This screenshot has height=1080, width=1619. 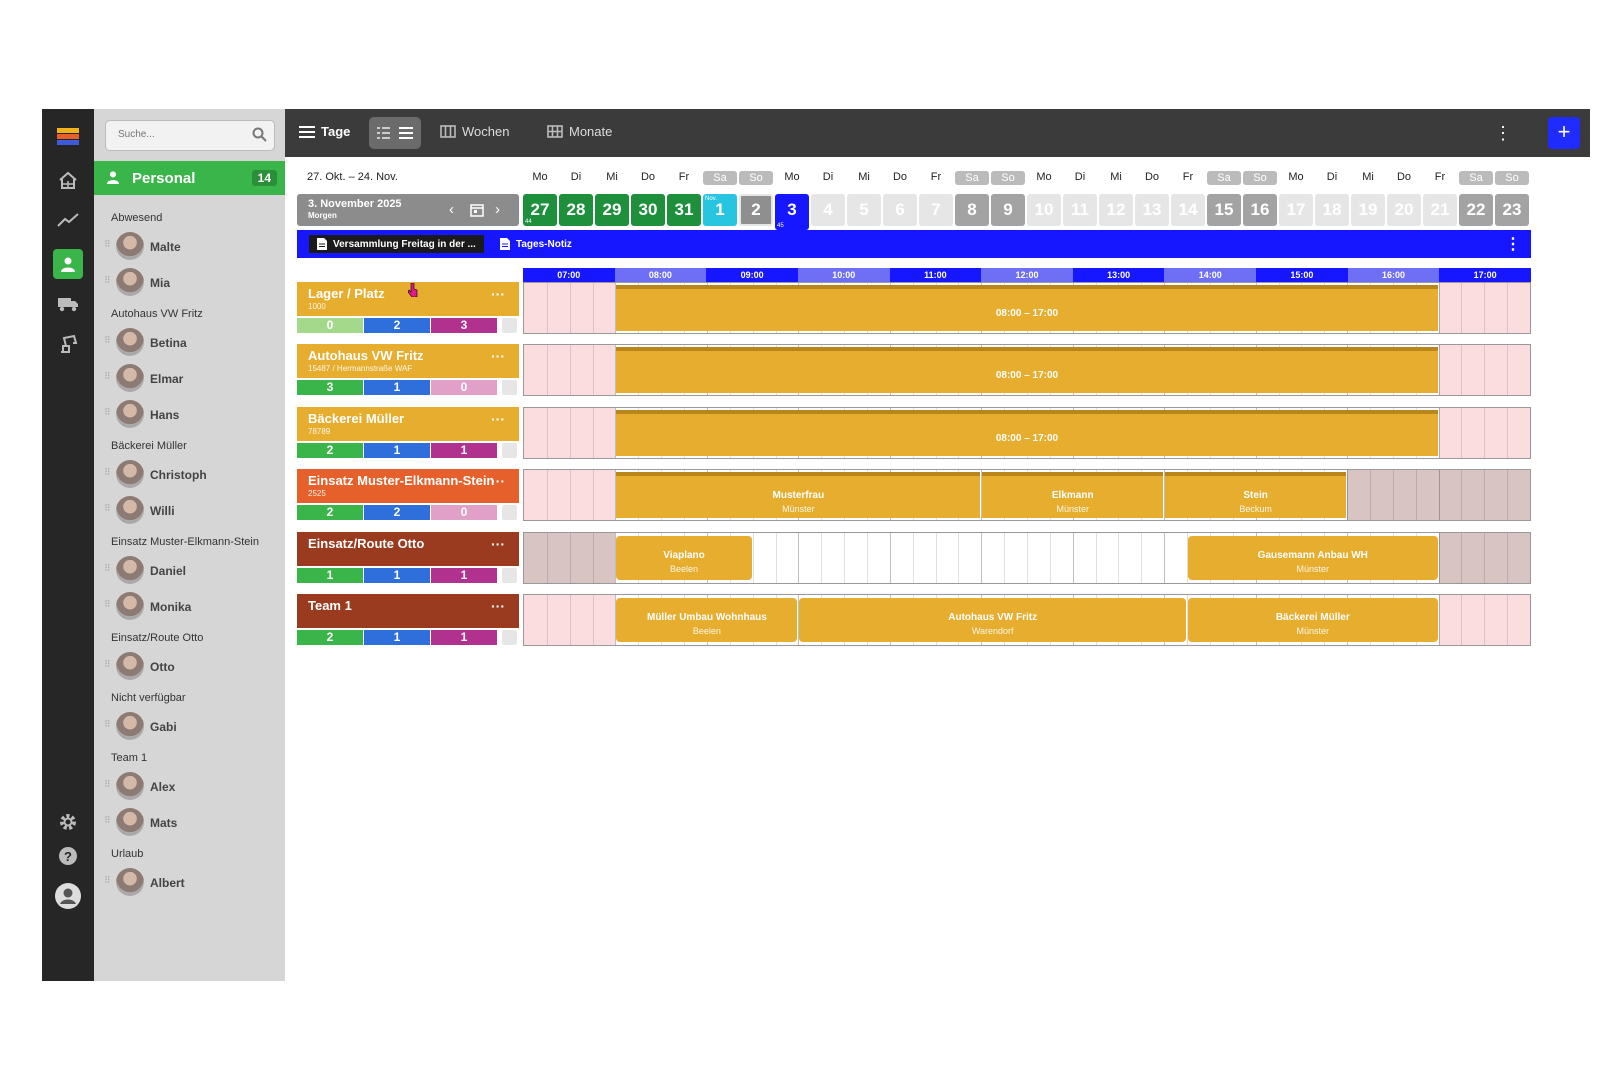 What do you see at coordinates (68, 822) in the screenshot?
I see `settings-gear-icon` at bounding box center [68, 822].